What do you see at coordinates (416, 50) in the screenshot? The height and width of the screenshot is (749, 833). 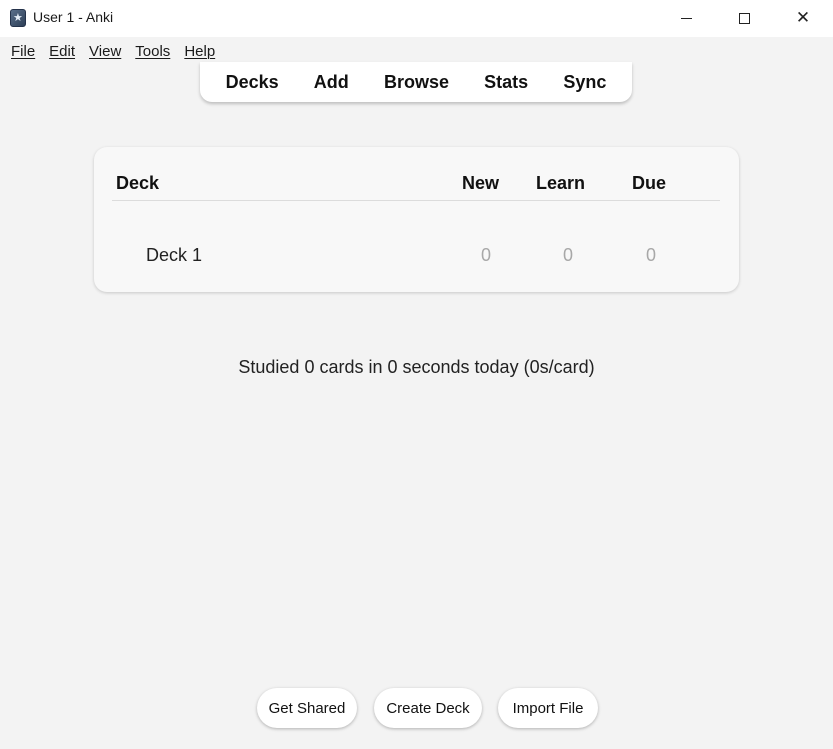 I see `menu-bar: File Edit View Tools Help` at bounding box center [416, 50].